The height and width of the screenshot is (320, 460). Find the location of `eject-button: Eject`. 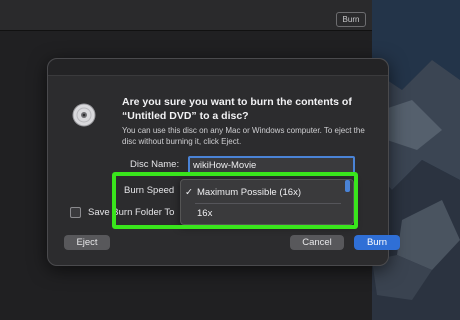

eject-button: Eject is located at coordinates (87, 242).